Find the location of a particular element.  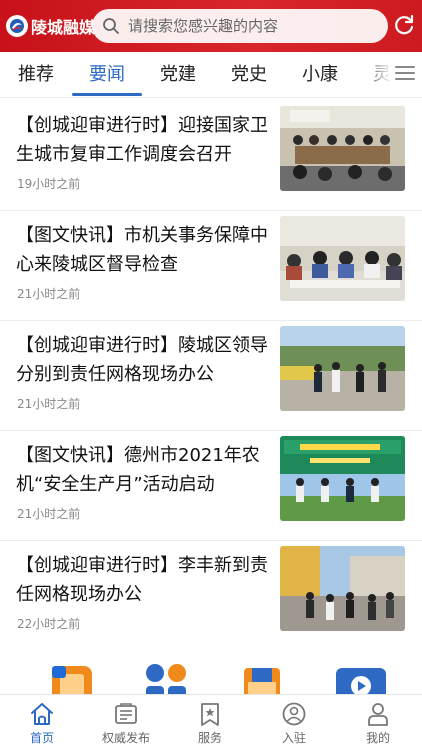

category-tabs: 推荐 要闻 党建 党史 小康 灵 is located at coordinates (211, 75).